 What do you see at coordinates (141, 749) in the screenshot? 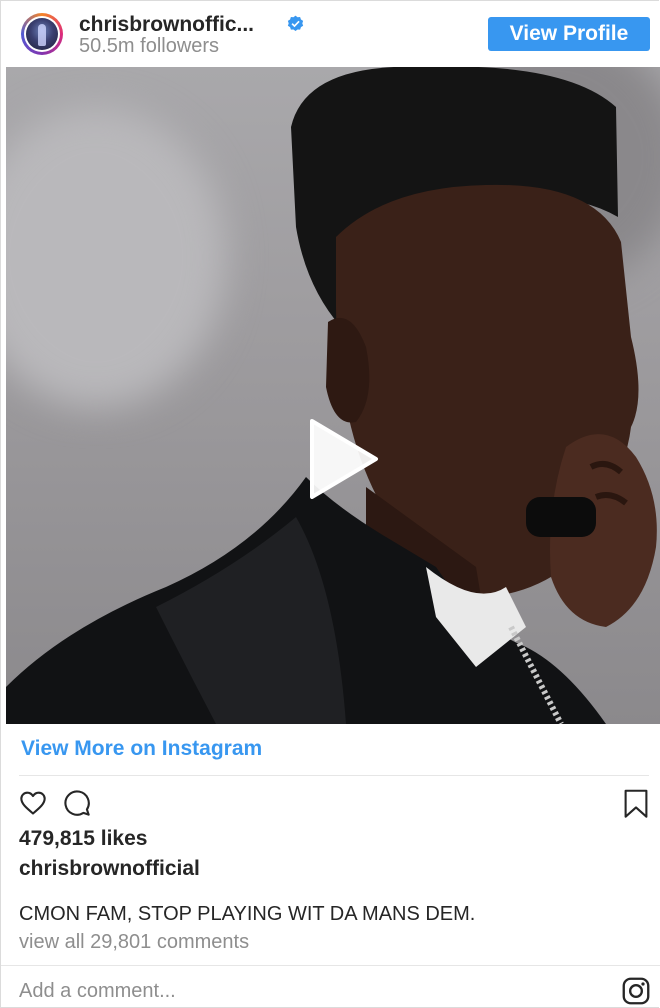
I see `view-more-link: View More on Instagram` at bounding box center [141, 749].